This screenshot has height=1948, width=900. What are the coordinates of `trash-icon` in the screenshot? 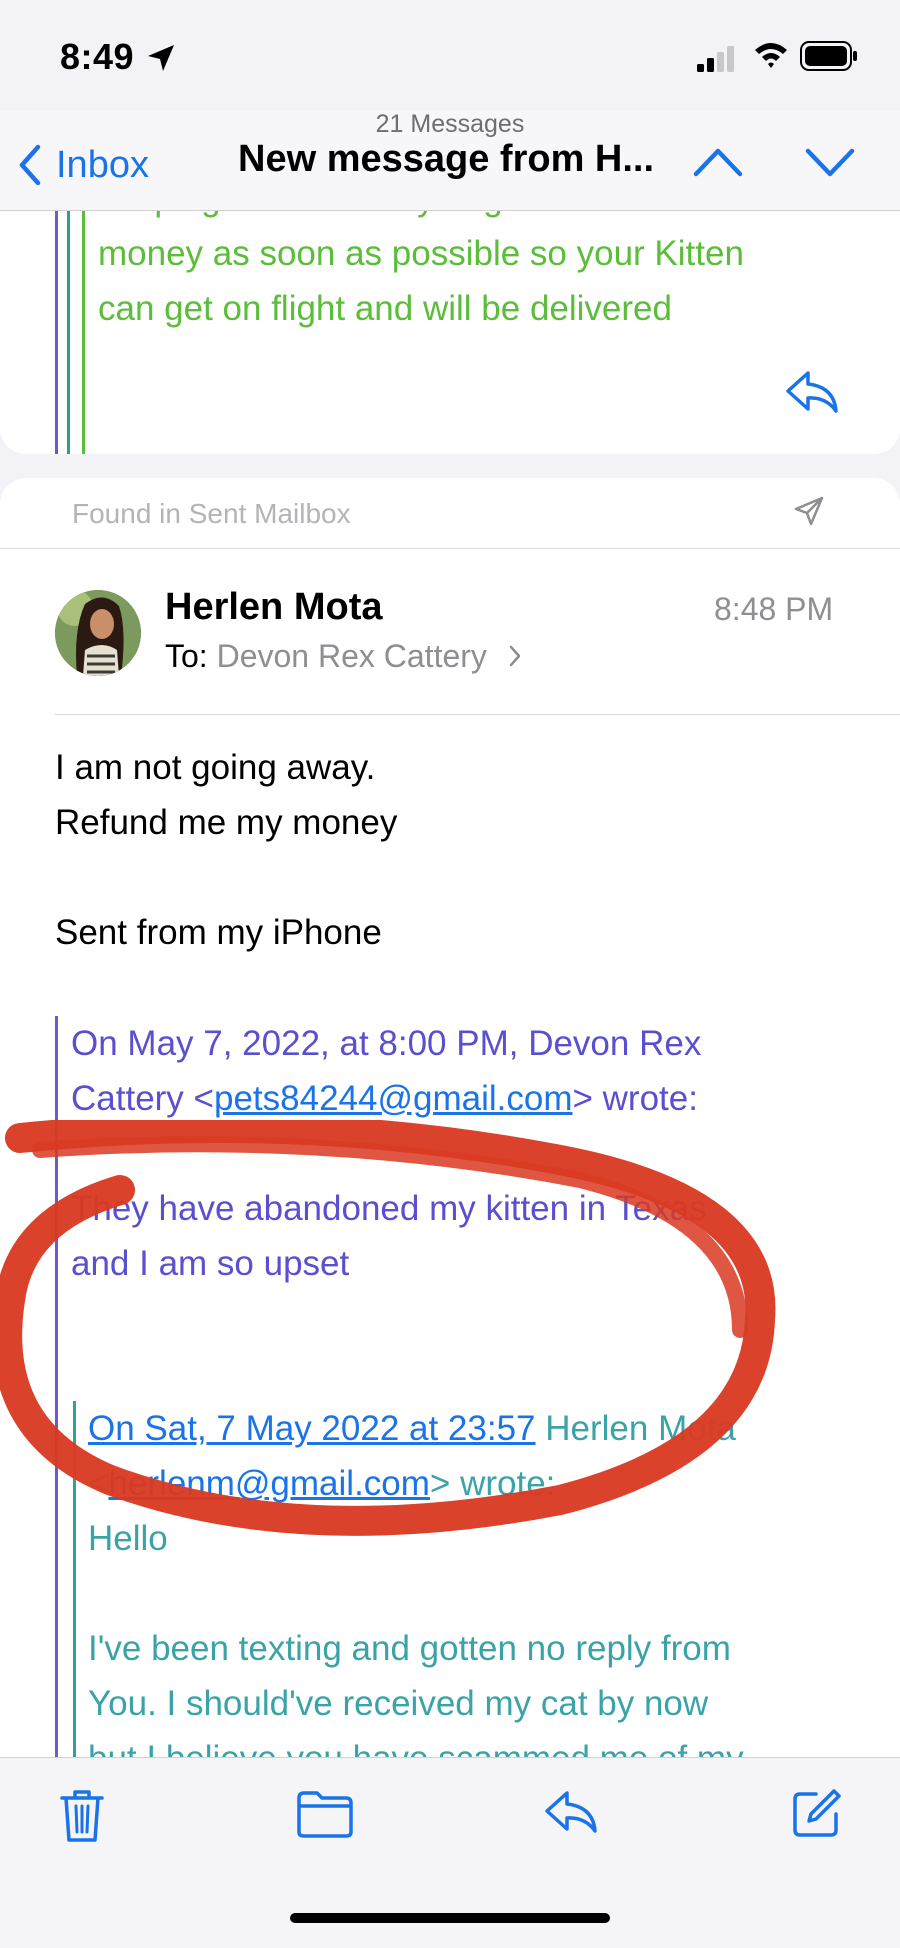 It's located at (82, 1816).